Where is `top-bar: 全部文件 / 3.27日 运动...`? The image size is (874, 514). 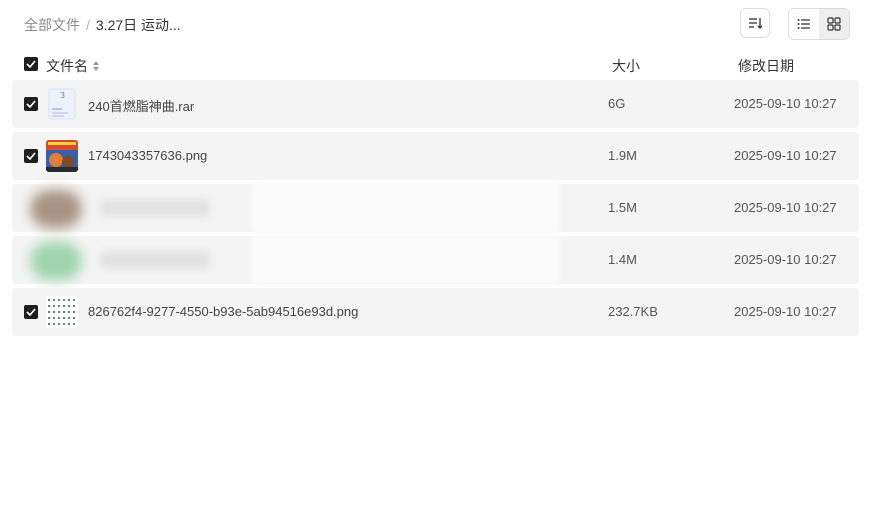 top-bar: 全部文件 / 3.27日 运动... is located at coordinates (437, 24).